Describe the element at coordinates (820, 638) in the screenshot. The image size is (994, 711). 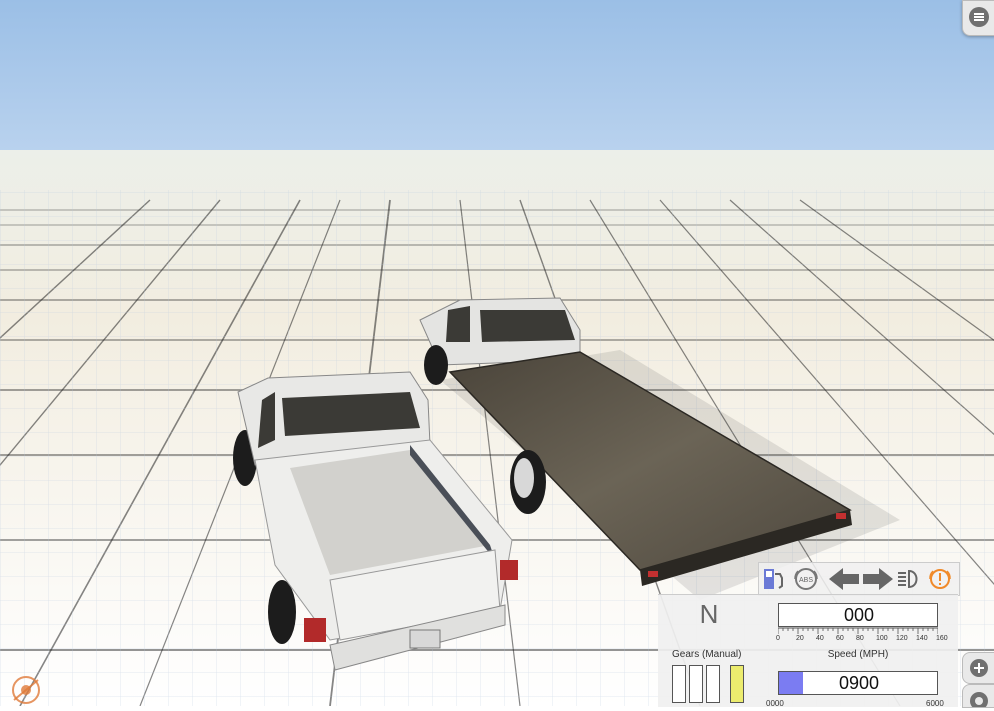
I see `speed-tick-label: 40` at that location.